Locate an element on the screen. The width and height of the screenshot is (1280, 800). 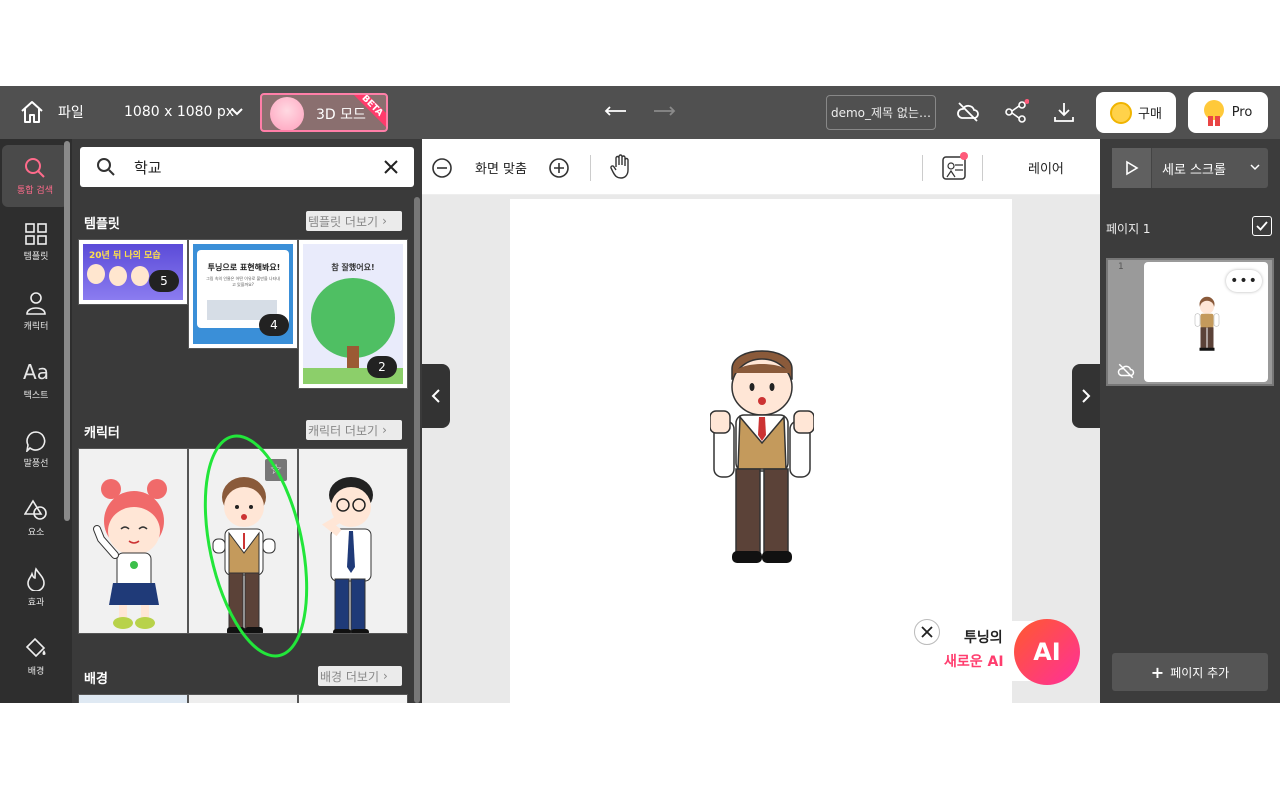
nav-effects: 효과 is located at coordinates (36, 587).